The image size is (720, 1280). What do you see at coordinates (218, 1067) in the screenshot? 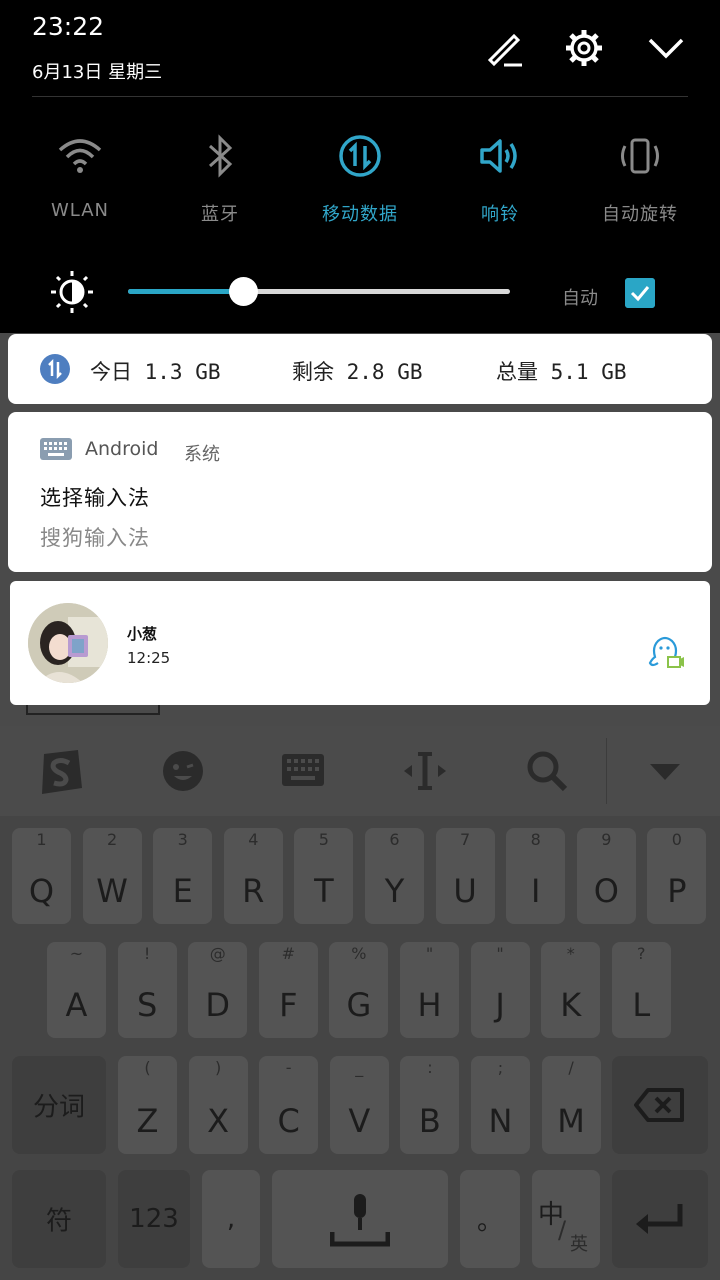
I see `key-secondary-label: )` at bounding box center [218, 1067].